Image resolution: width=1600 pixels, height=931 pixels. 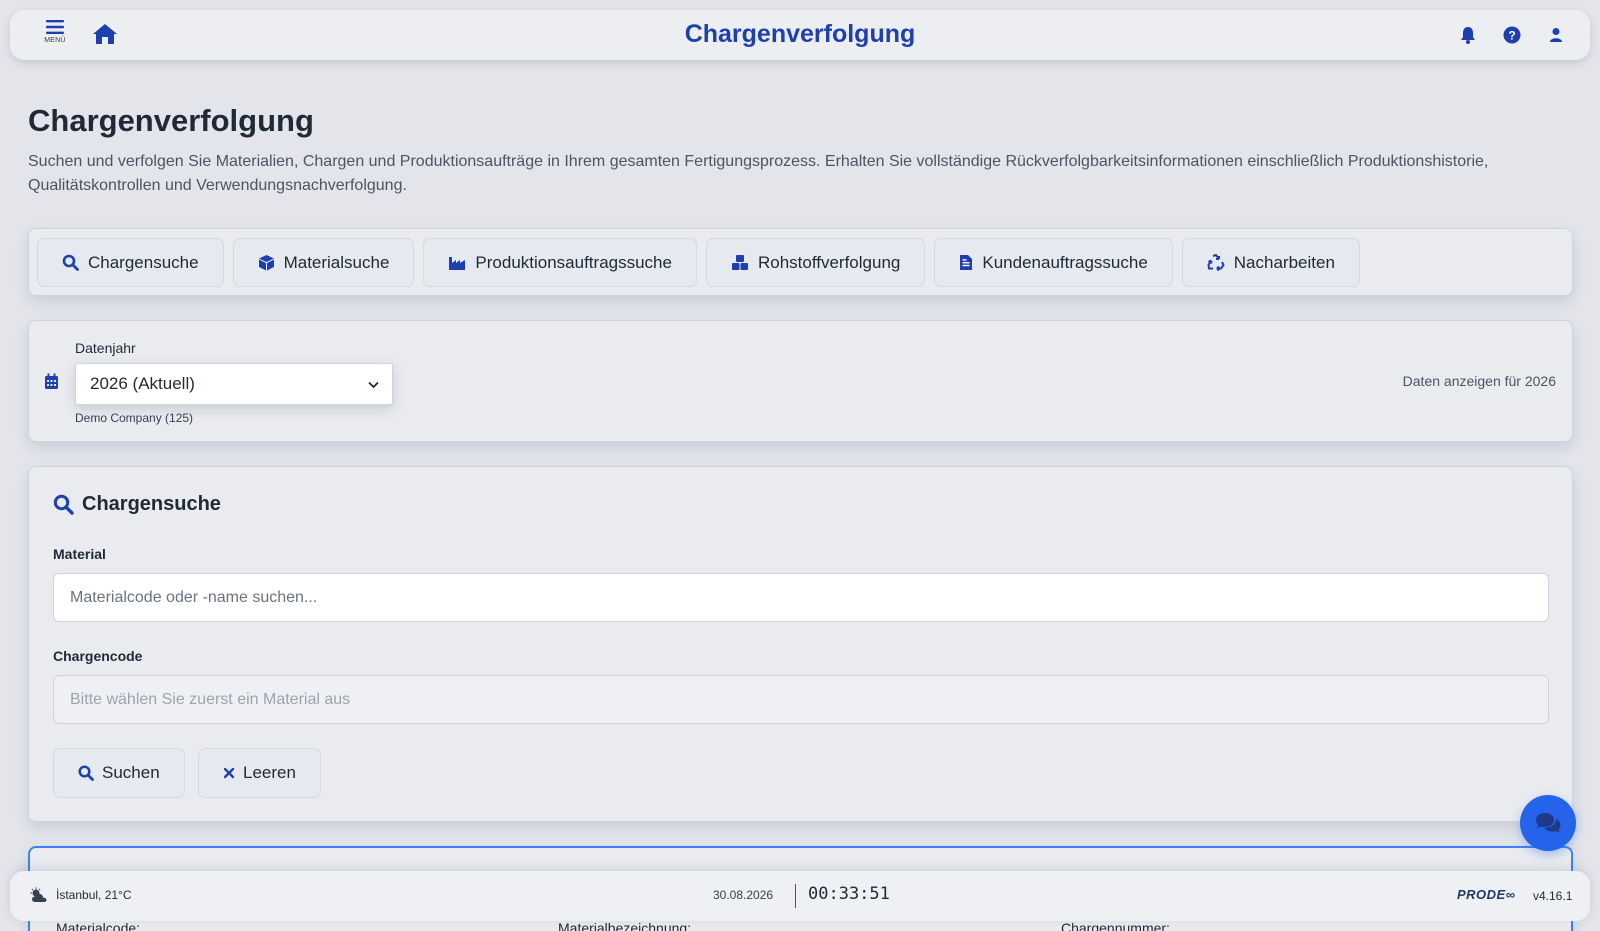 I want to click on factory-icon, so click(x=457, y=263).